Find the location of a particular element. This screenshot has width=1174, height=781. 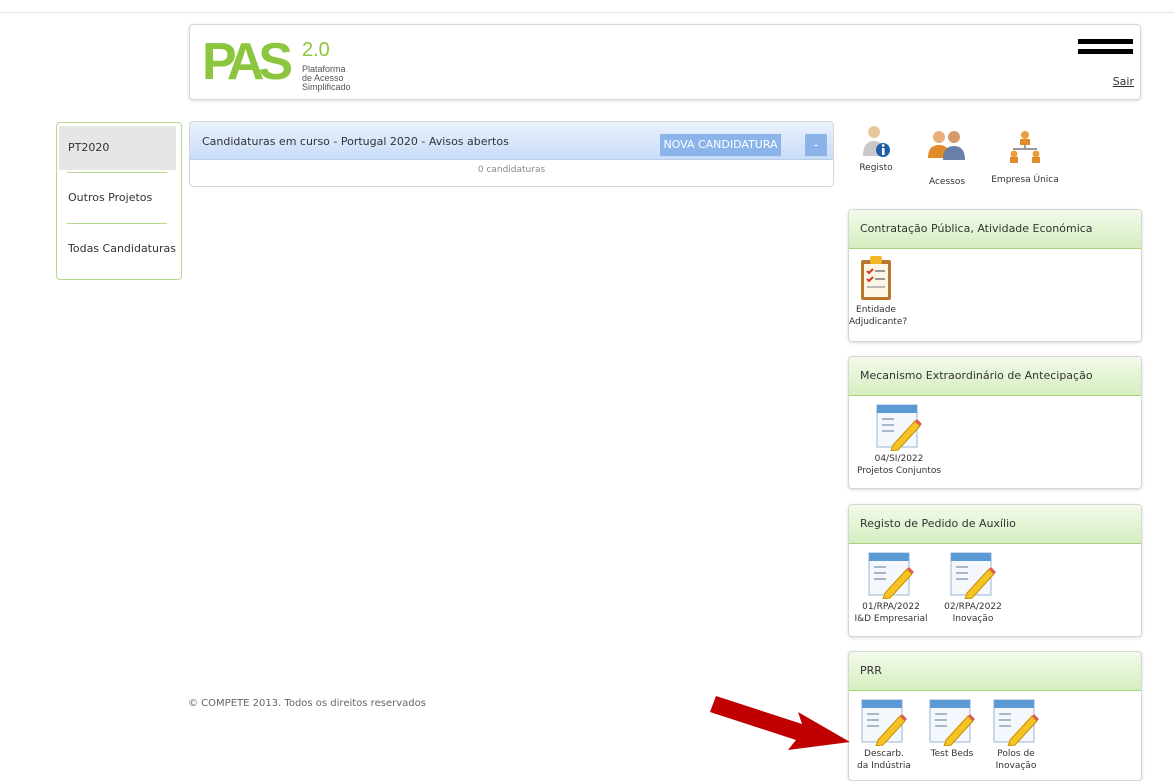

item-label: 04/SI/2022 is located at coordinates (899, 459).